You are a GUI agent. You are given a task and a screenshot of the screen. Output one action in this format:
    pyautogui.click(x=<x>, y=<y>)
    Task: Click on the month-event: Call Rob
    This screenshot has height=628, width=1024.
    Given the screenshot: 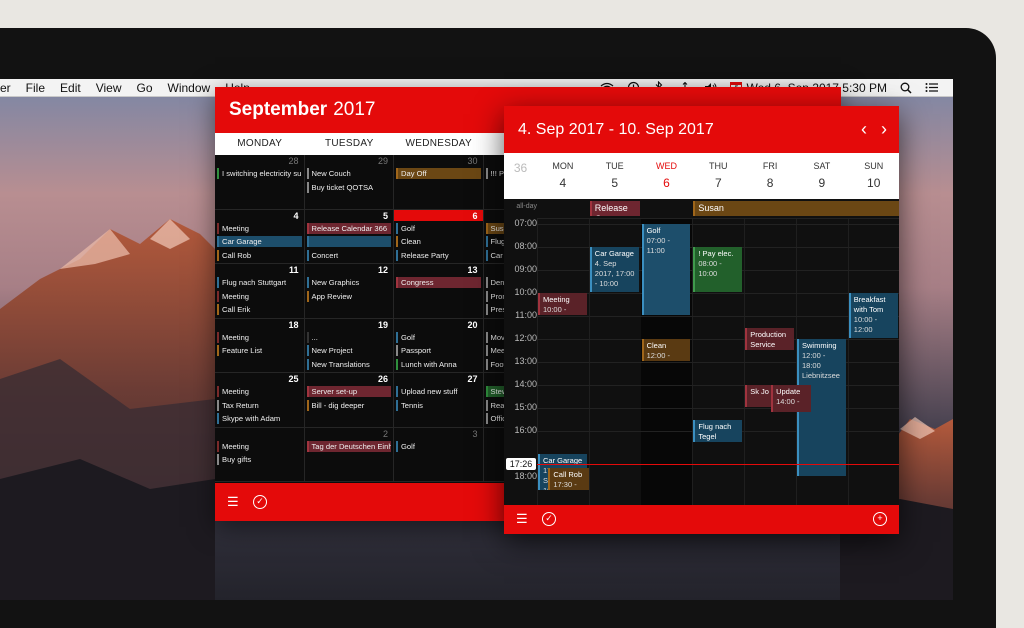 What is the action you would take?
    pyautogui.click(x=259, y=255)
    